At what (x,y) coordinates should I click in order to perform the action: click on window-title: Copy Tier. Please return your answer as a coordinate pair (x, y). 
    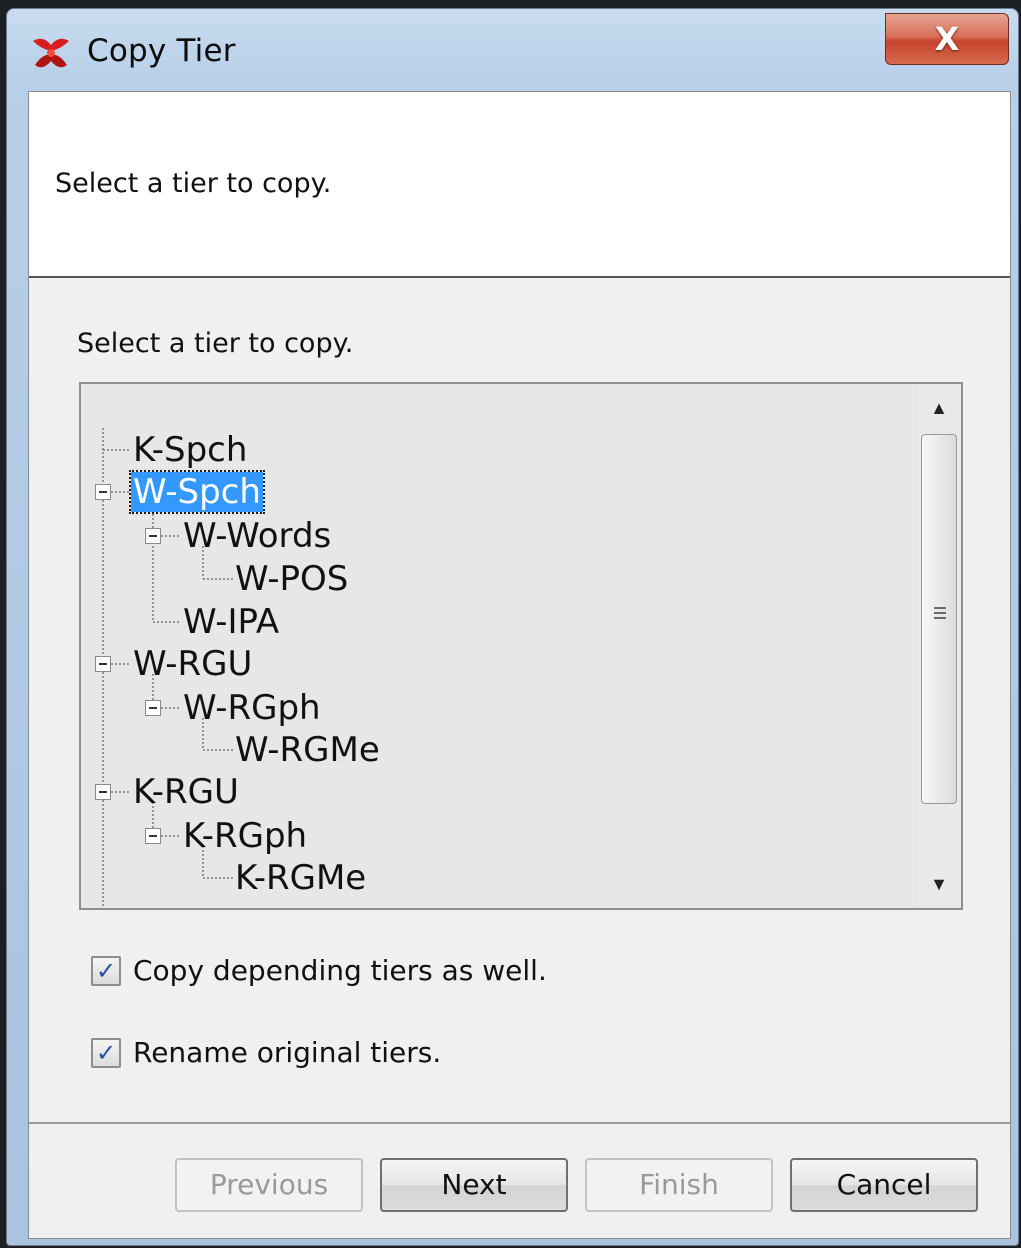
    Looking at the image, I should click on (161, 51).